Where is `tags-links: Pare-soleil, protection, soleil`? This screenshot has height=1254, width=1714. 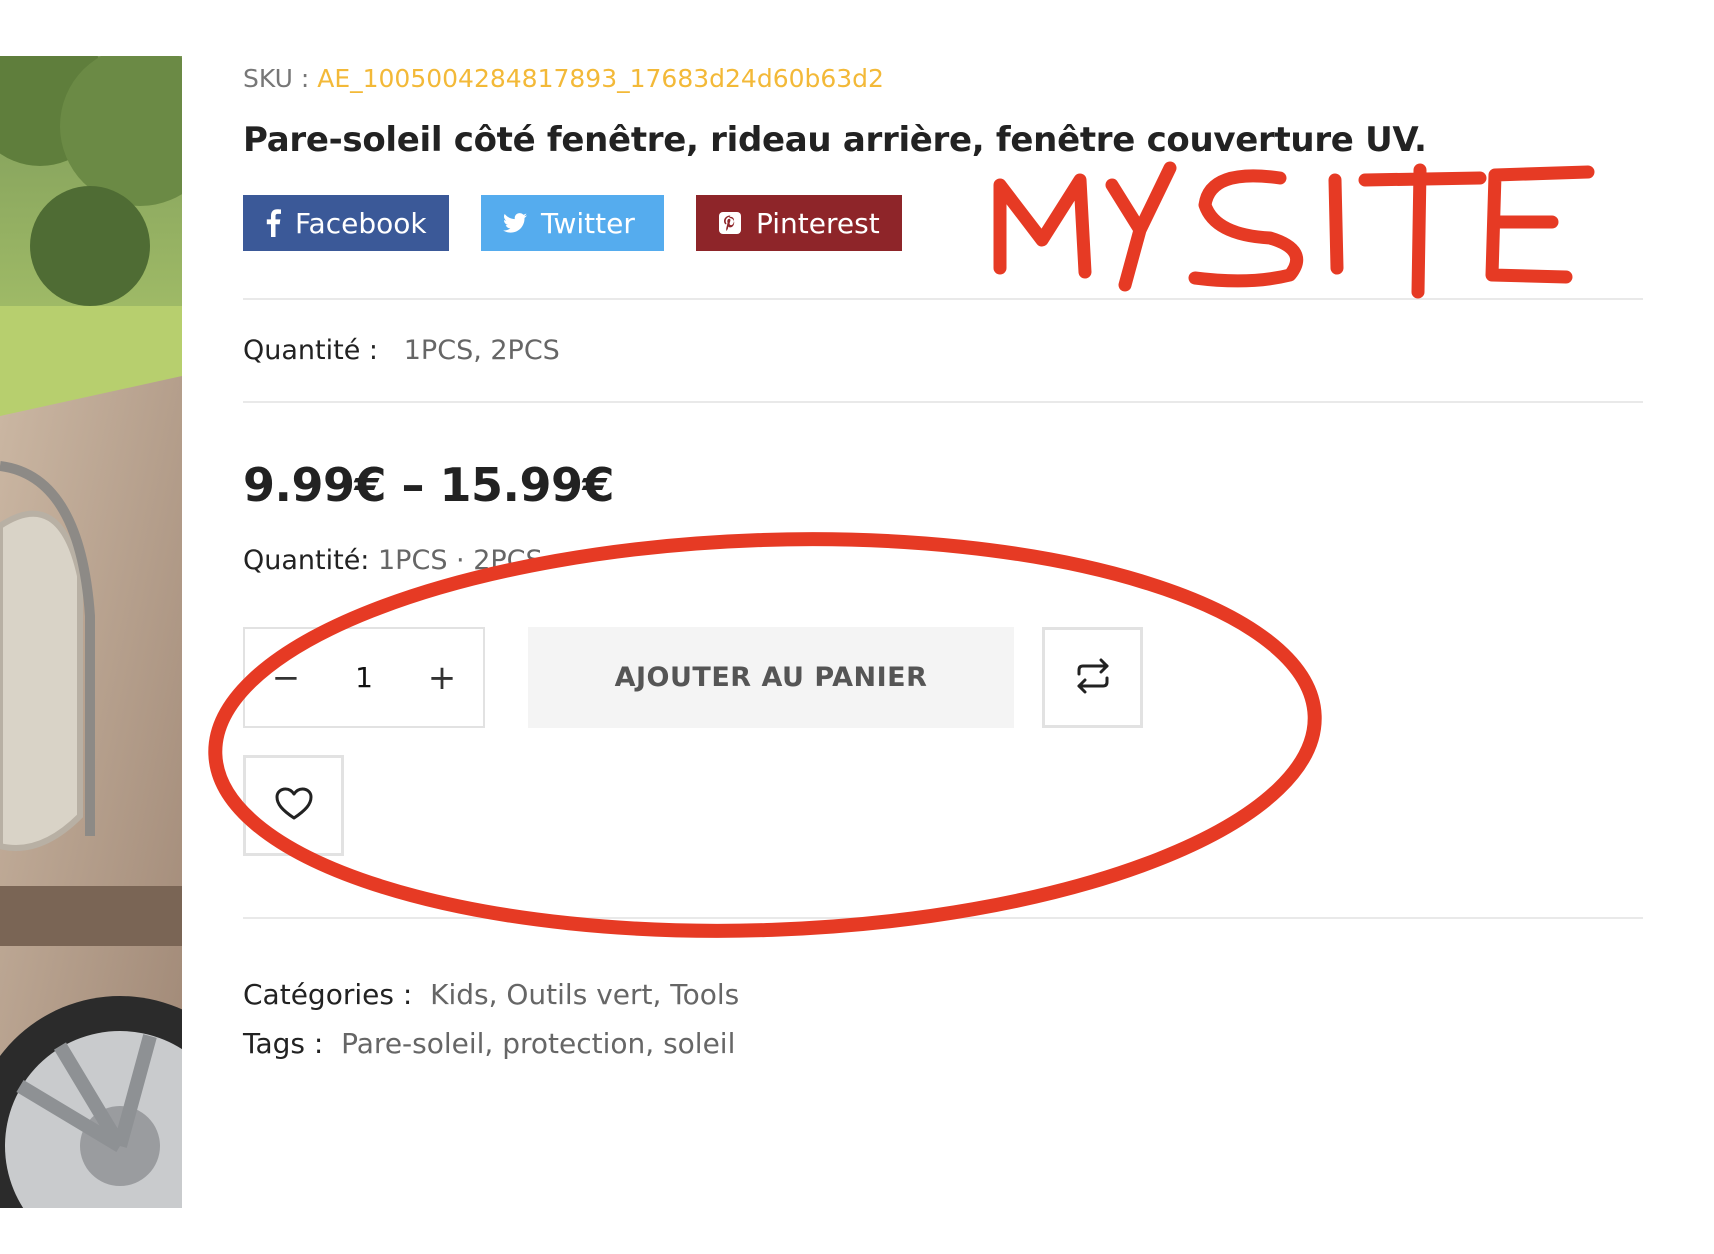
tags-links: Pare-soleil, protection, soleil is located at coordinates (538, 1043).